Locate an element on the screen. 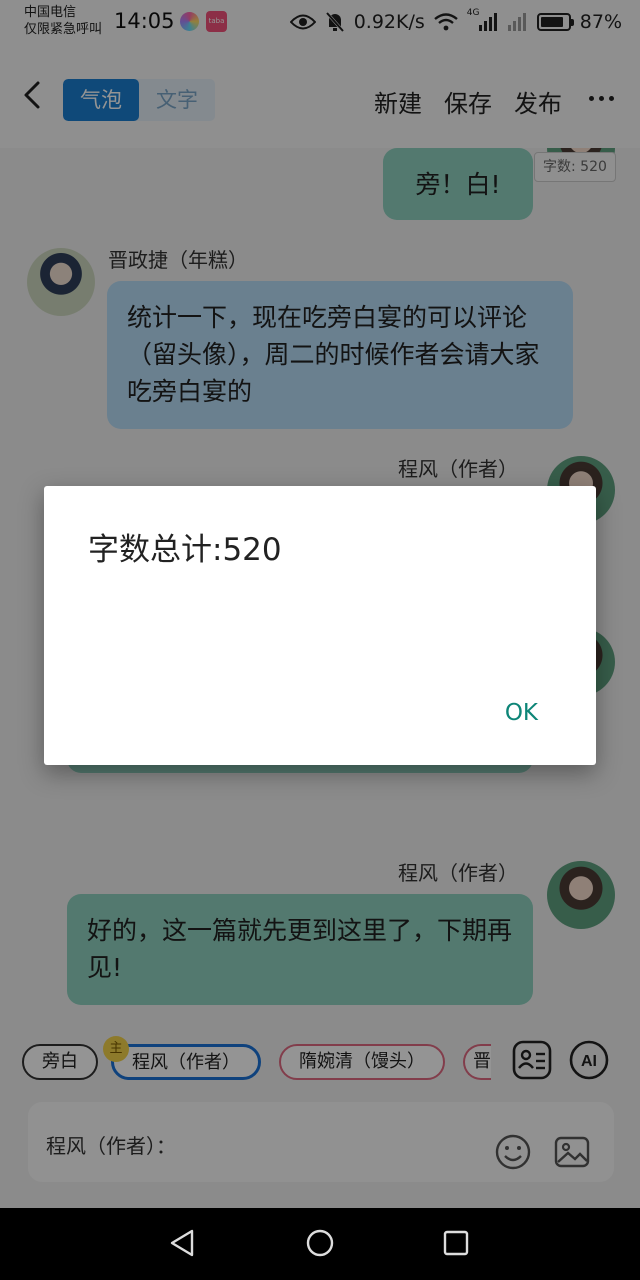 The image size is (640, 1280). nav-home-icon is located at coordinates (320, 1243).